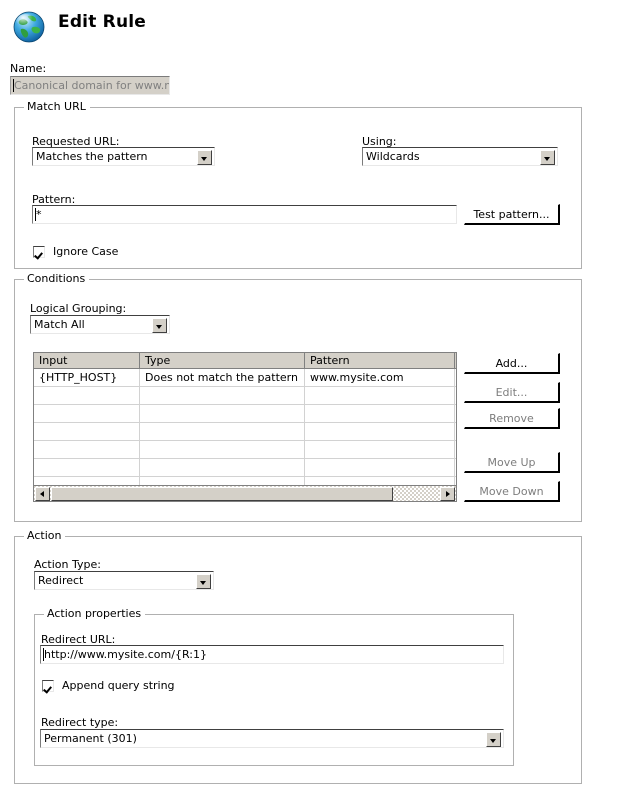 The image size is (634, 804). What do you see at coordinates (61, 580) in the screenshot?
I see `action-type-value: Redirect` at bounding box center [61, 580].